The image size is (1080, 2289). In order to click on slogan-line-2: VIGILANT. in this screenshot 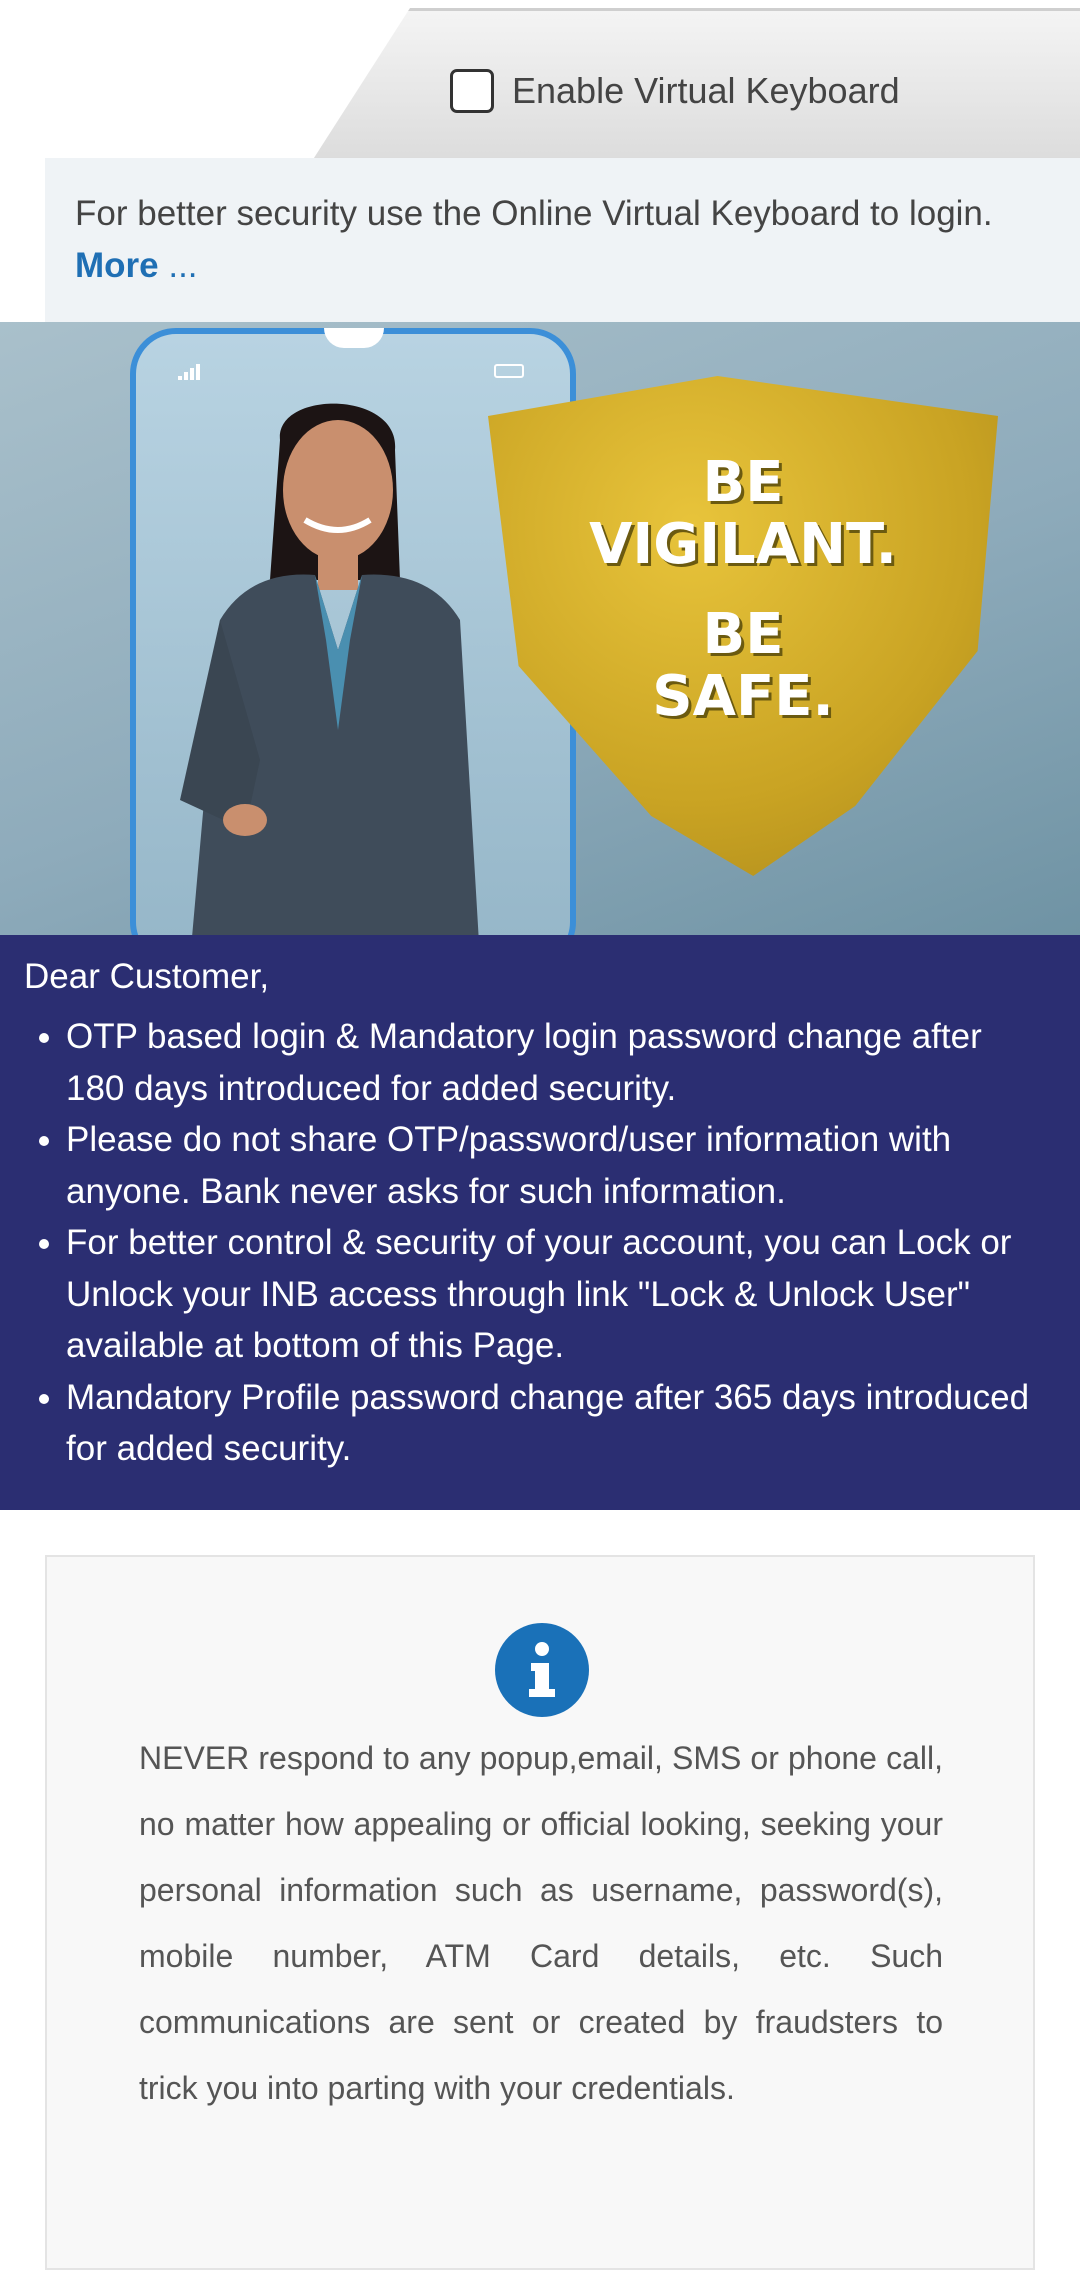, I will do `click(743, 544)`.